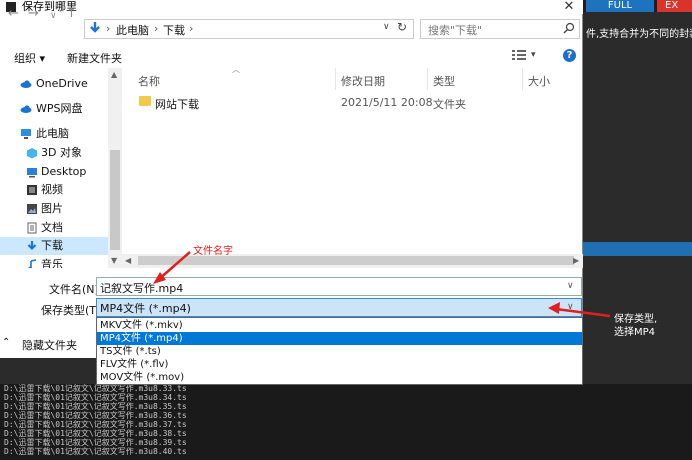  Describe the element at coordinates (339, 351) in the screenshot. I see `option-ts: TS文件 (*.ts)` at that location.